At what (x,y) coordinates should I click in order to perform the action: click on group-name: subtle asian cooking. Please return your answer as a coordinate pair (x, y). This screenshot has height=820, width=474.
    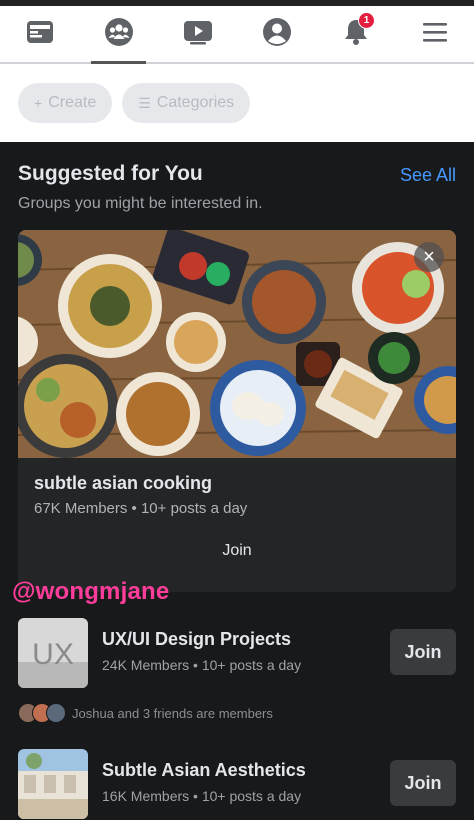
    Looking at the image, I should click on (123, 483).